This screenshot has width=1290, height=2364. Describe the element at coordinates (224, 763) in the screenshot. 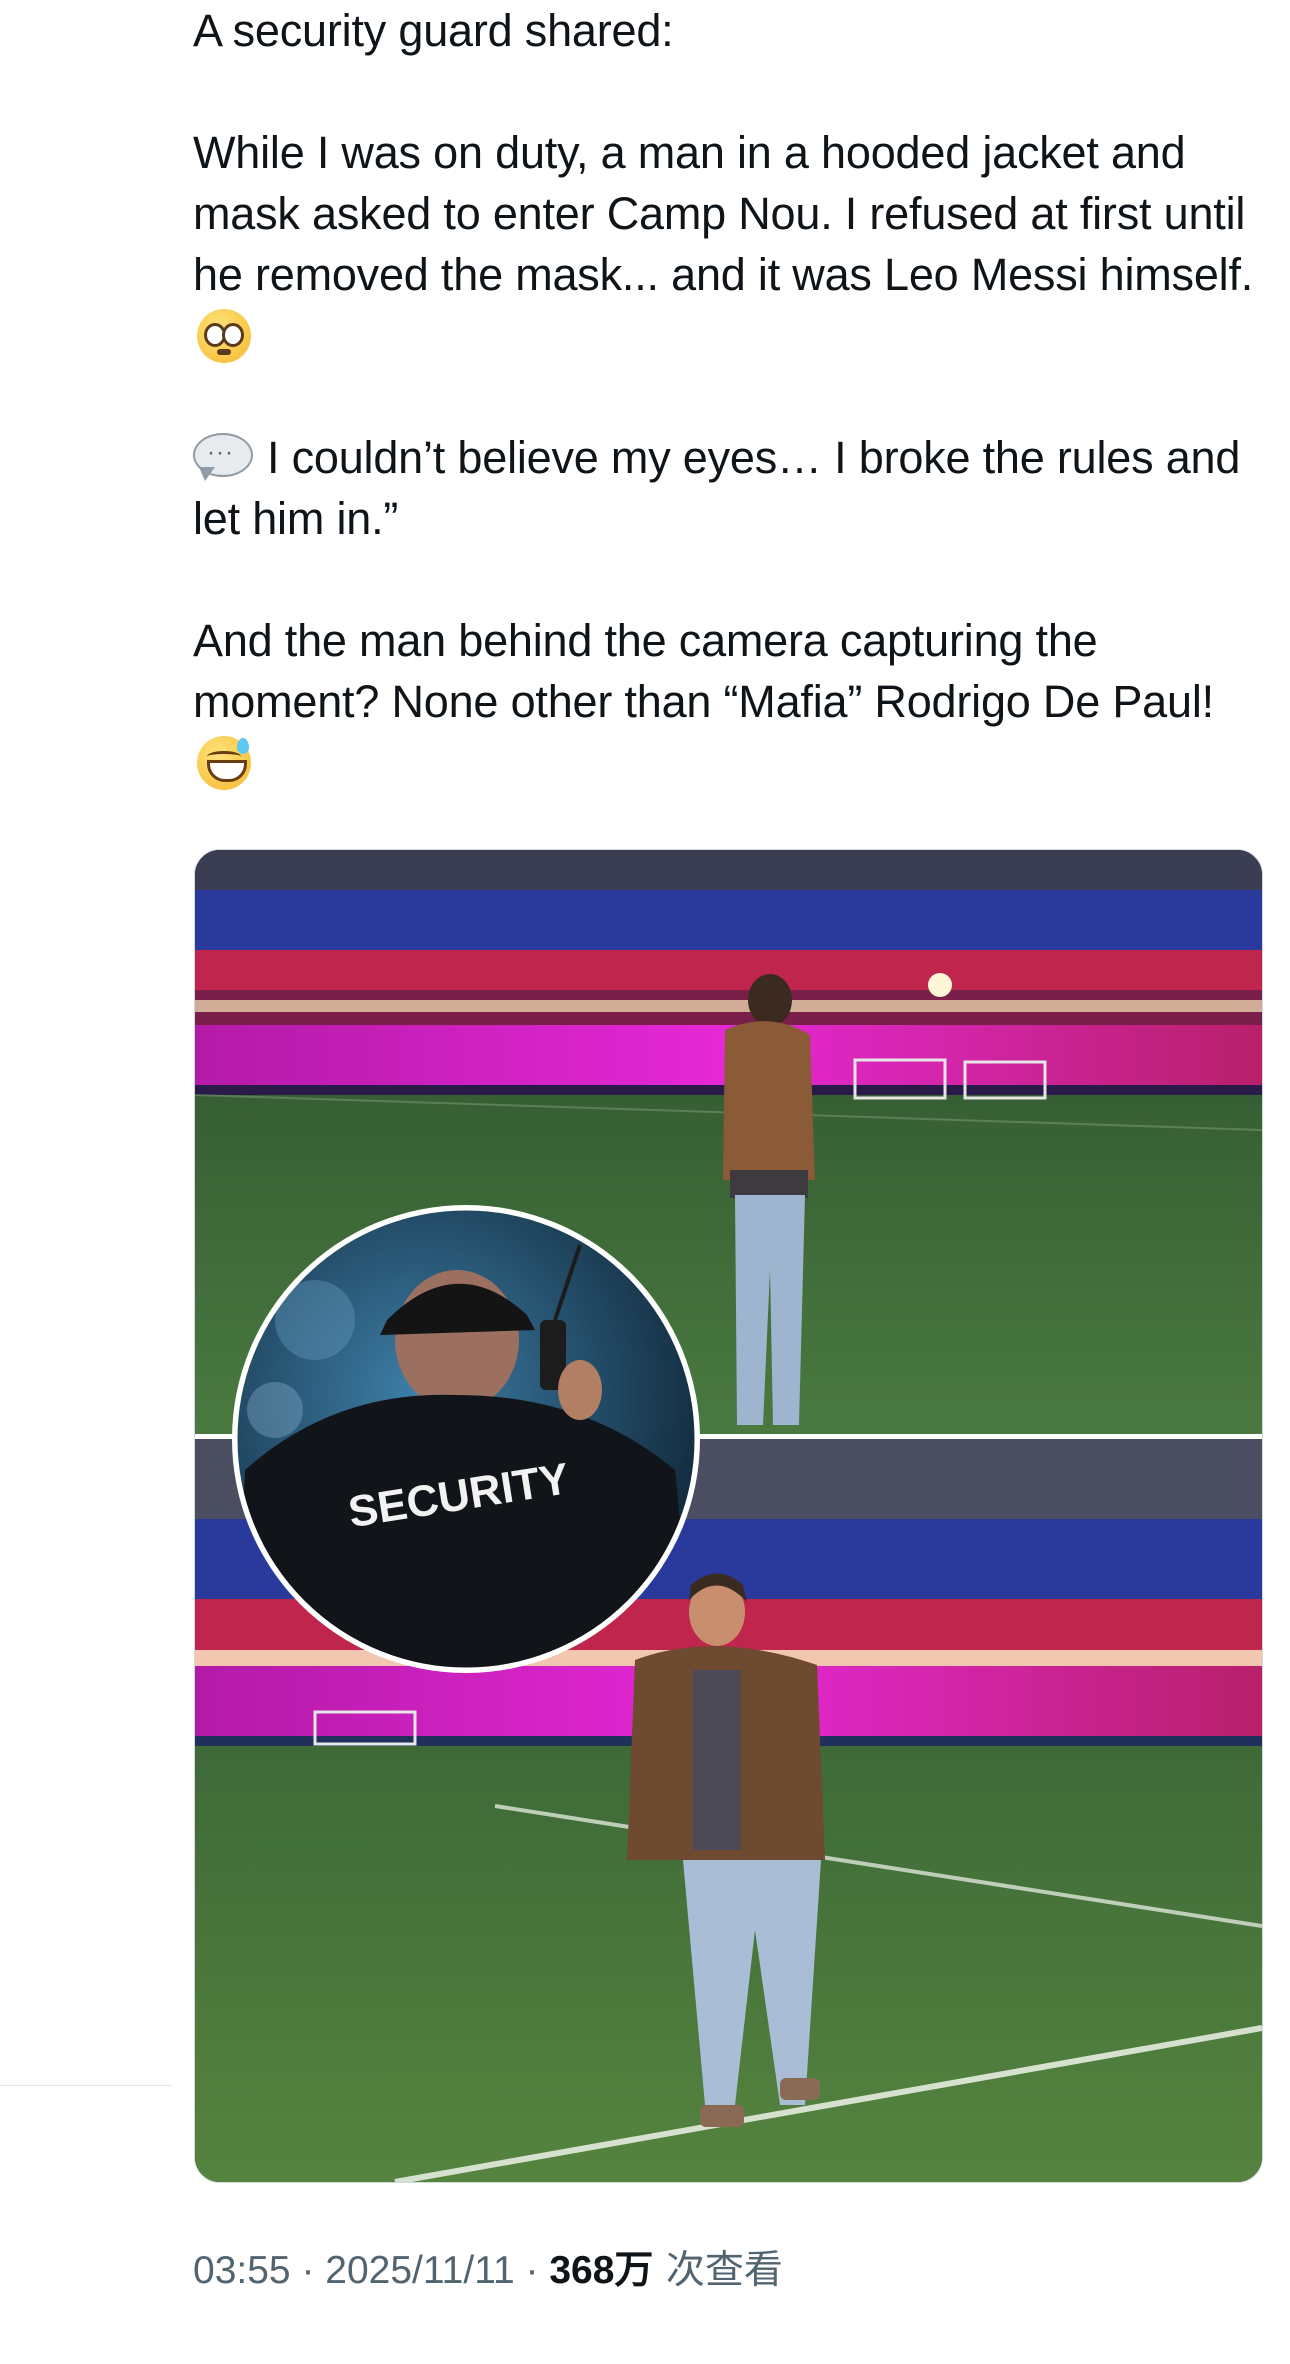

I see `grinning-sweat-emoji-icon` at that location.